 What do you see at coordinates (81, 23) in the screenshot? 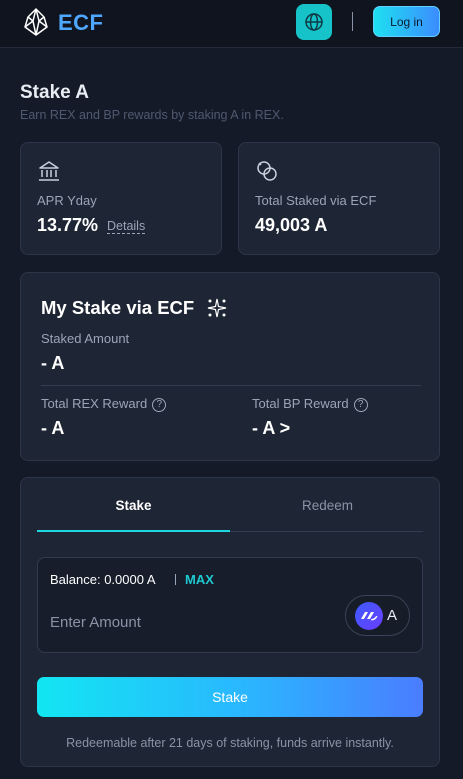
I see `brand-name: ECF` at bounding box center [81, 23].